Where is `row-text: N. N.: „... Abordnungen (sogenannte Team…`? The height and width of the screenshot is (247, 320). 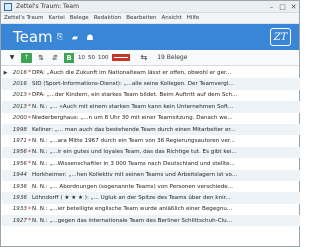
row-text: N. N.: „... Abordnungen (sogenannte Team… is located at coordinates (133, 186).